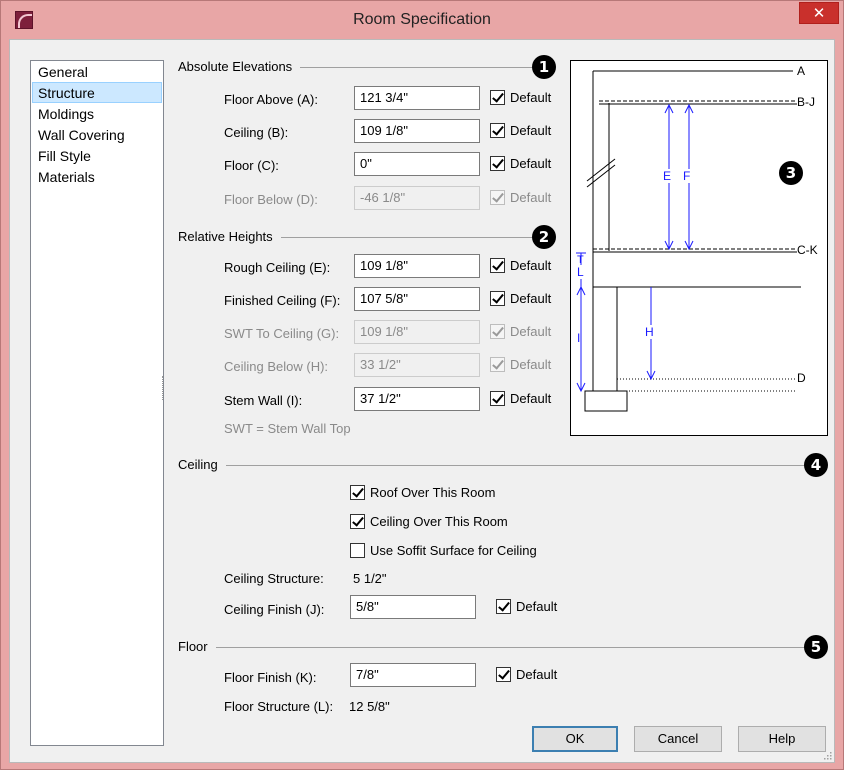 The width and height of the screenshot is (844, 770). I want to click on diagram-label-c-k: C-K, so click(807, 250).